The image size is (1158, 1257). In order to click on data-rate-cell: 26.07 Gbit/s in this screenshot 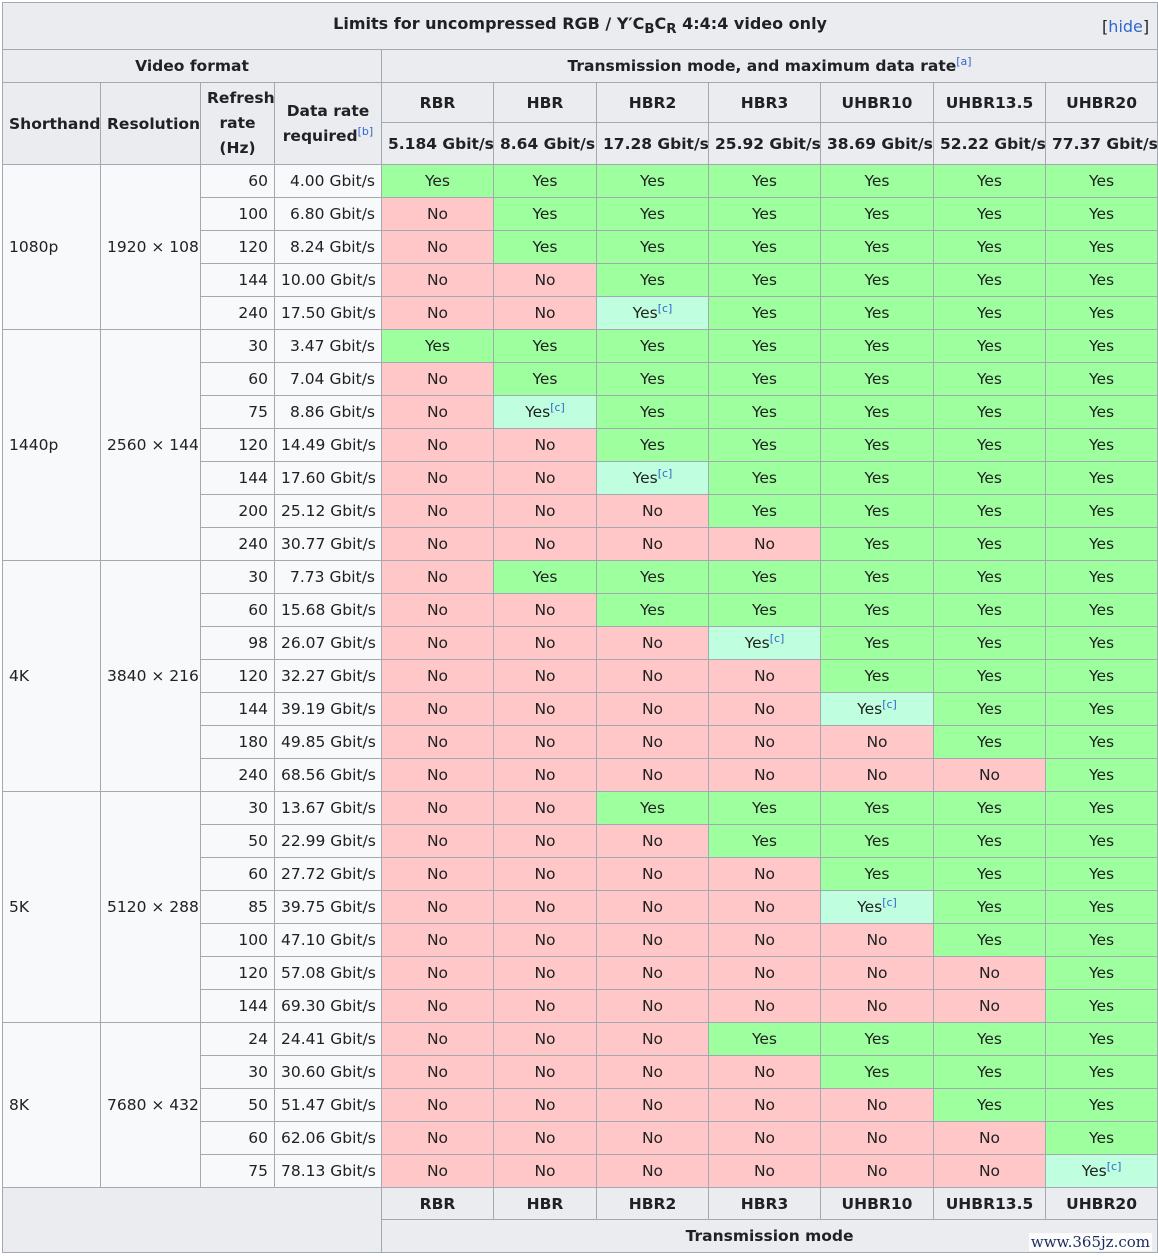, I will do `click(328, 643)`.